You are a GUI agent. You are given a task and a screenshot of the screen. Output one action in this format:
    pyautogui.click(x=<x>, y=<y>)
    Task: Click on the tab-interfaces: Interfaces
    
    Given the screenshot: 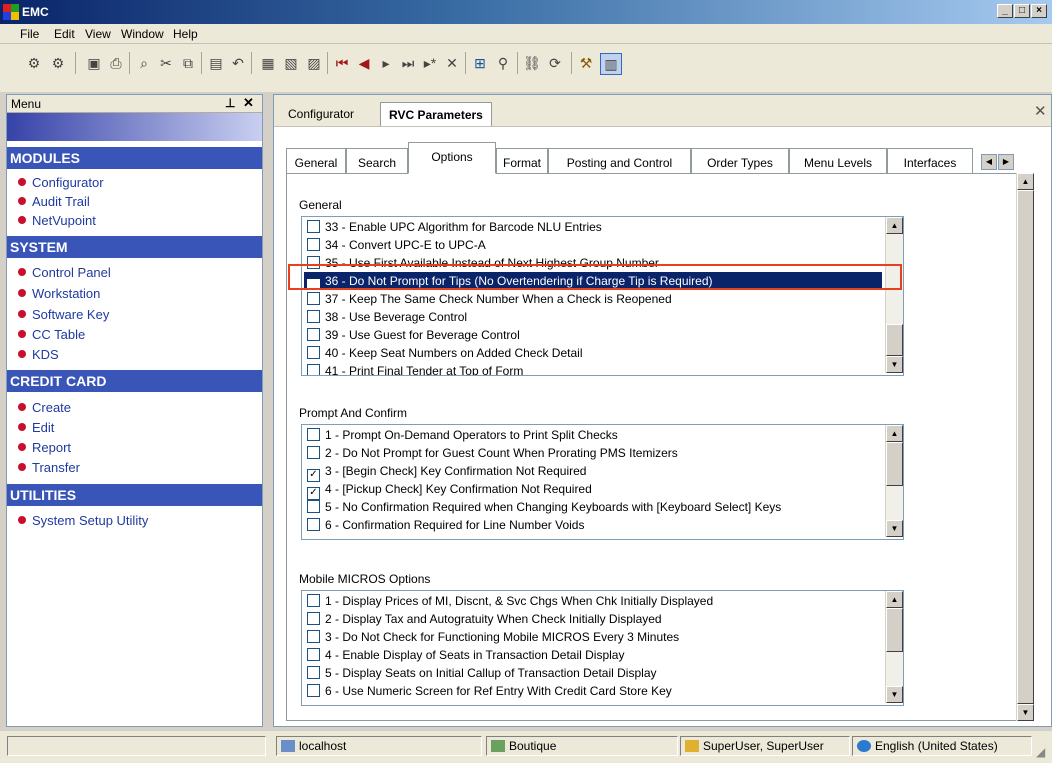 What is the action you would take?
    pyautogui.click(x=930, y=161)
    